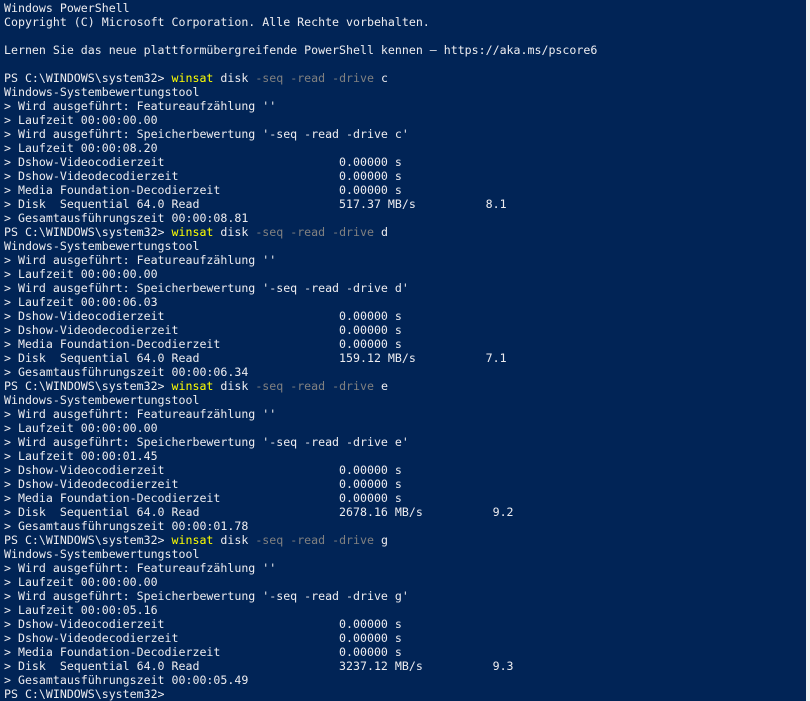 This screenshot has width=810, height=701. I want to click on final-prompt: PS C:\WINDOWS\system32>, so click(300, 694).